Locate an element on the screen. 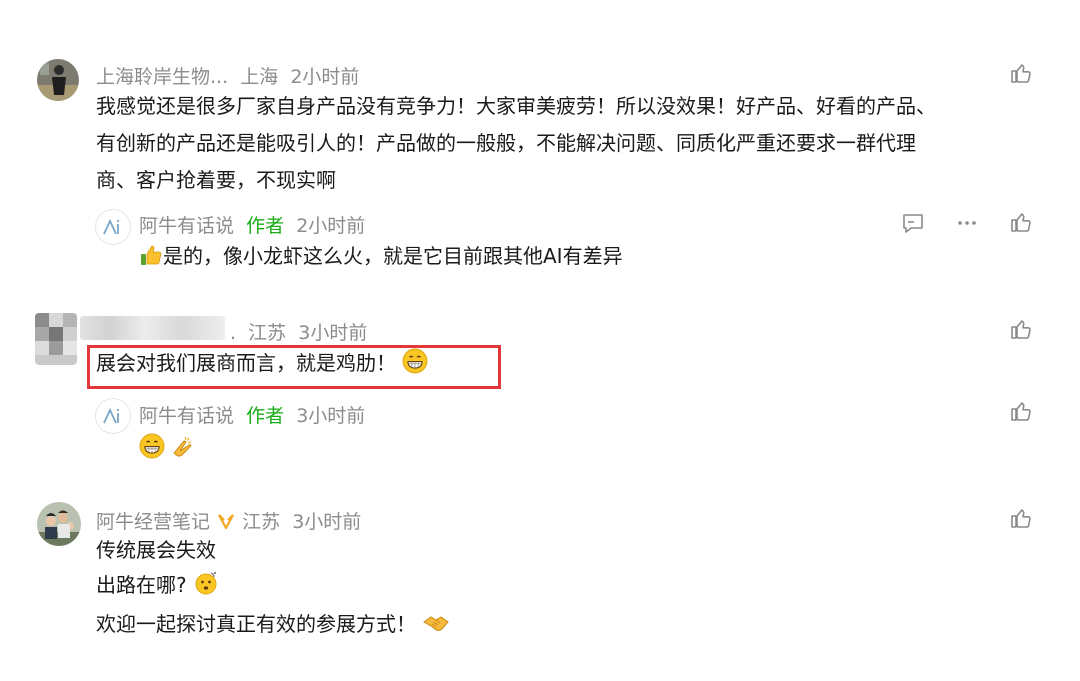  comment-line-text: 欢迎一起探讨真正有效的参展方式！ is located at coordinates (256, 624).